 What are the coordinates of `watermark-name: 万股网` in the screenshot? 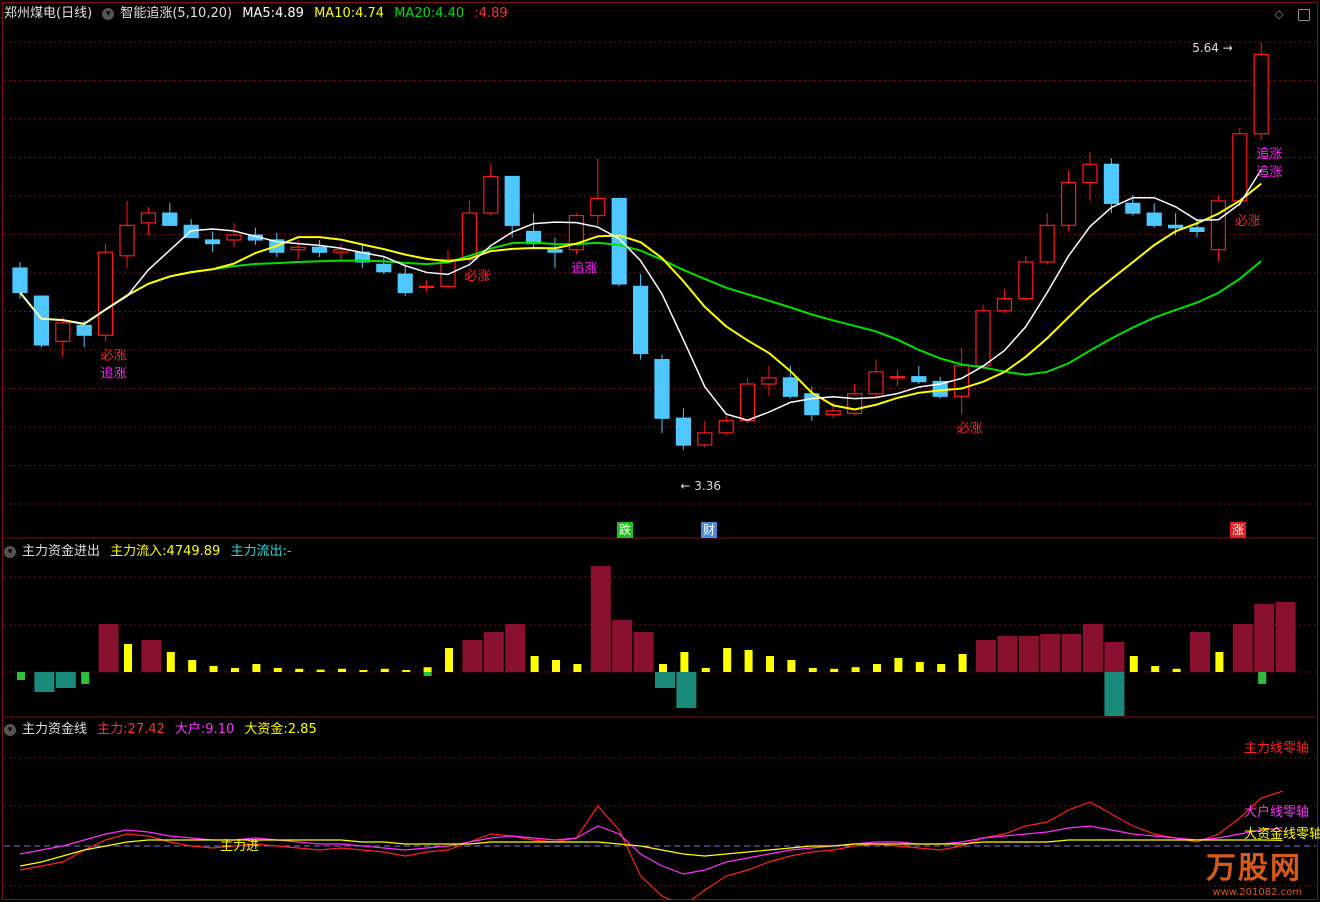 It's located at (1254, 868).